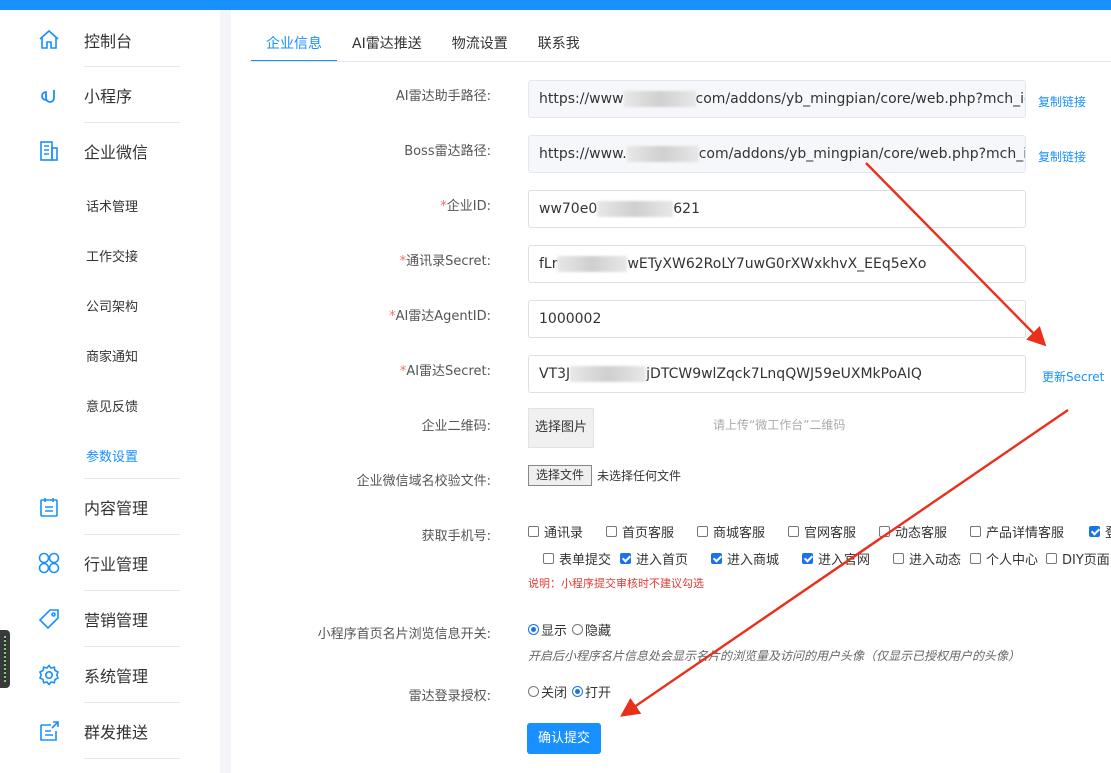 Image resolution: width=1111 pixels, height=773 pixels. What do you see at coordinates (423, 481) in the screenshot?
I see `domain-file-label: 企业微信域名校验文件:` at bounding box center [423, 481].